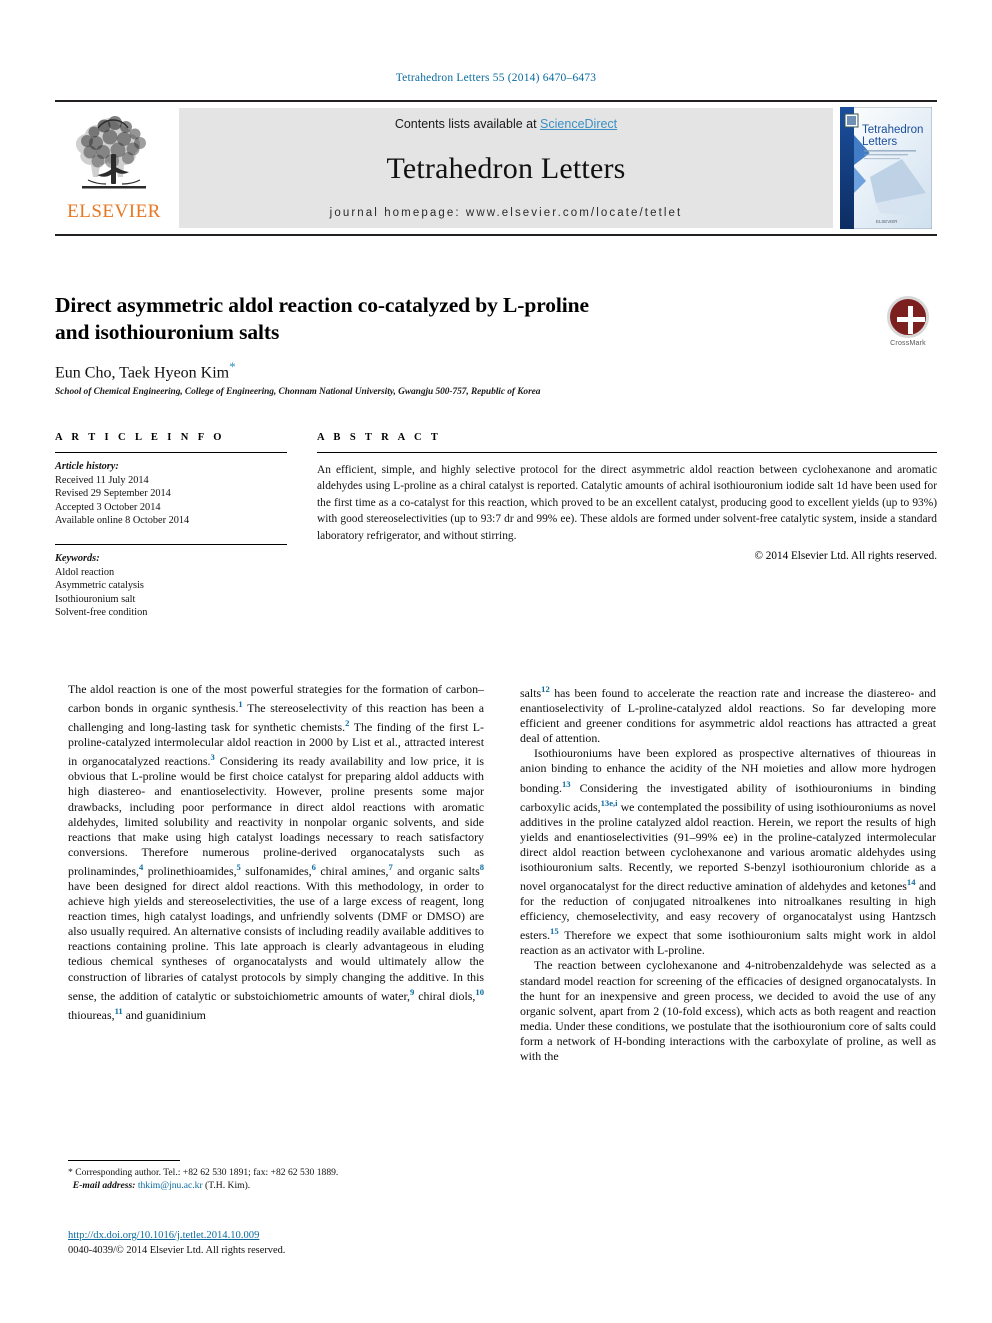 The width and height of the screenshot is (992, 1323). What do you see at coordinates (101, 613) in the screenshot?
I see `keyword-item: Solvent-free condition` at bounding box center [101, 613].